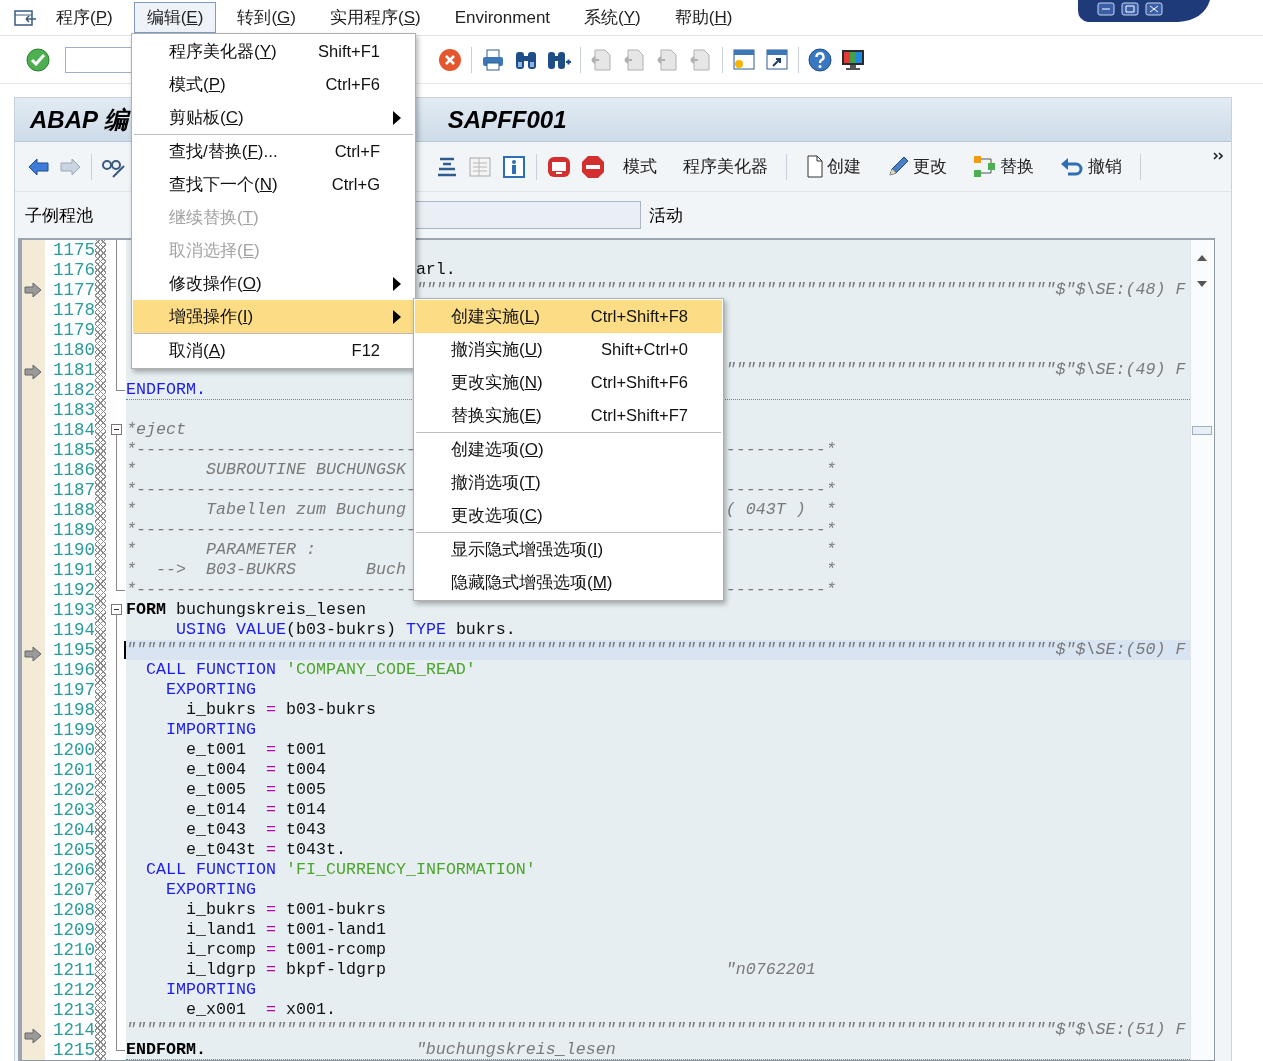 The width and height of the screenshot is (1263, 1061). What do you see at coordinates (74, 390) in the screenshot?
I see `line-number: 1182` at bounding box center [74, 390].